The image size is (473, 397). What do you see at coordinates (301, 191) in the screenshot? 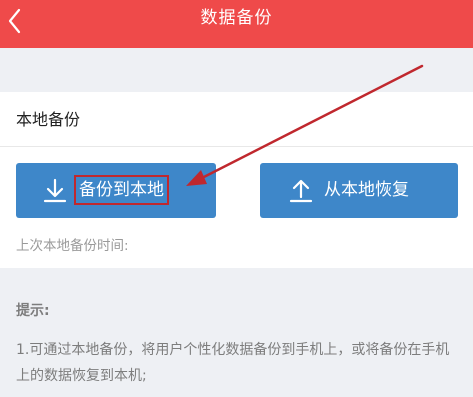
I see `upload-icon` at bounding box center [301, 191].